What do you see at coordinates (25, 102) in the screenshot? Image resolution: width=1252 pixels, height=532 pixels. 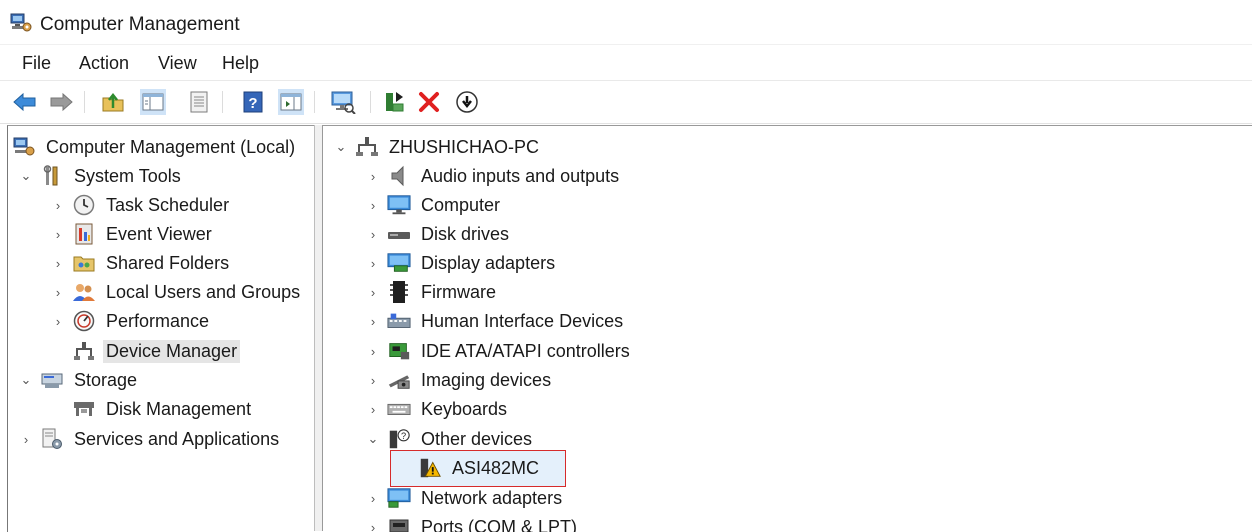 I see `back-arrow-icon` at bounding box center [25, 102].